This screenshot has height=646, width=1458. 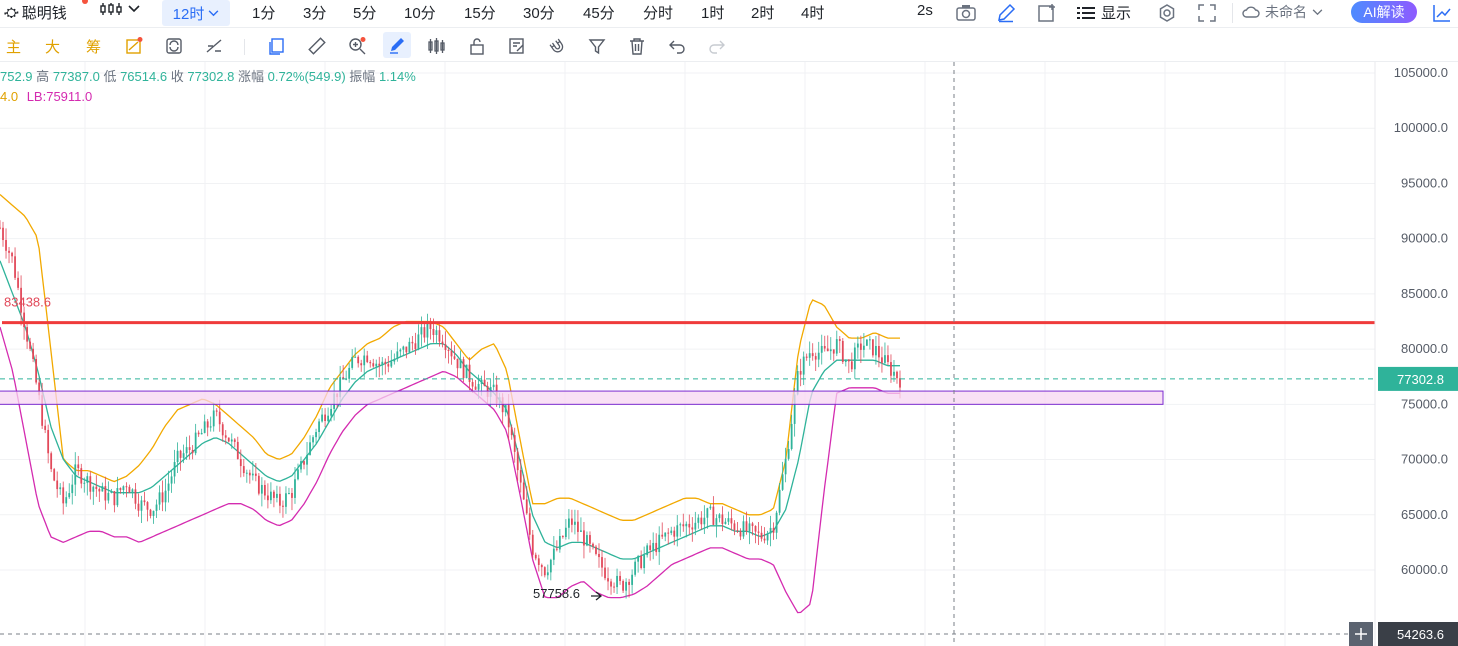 What do you see at coordinates (110, 76) in the screenshot?
I see `ohlc-low-label: 低` at bounding box center [110, 76].